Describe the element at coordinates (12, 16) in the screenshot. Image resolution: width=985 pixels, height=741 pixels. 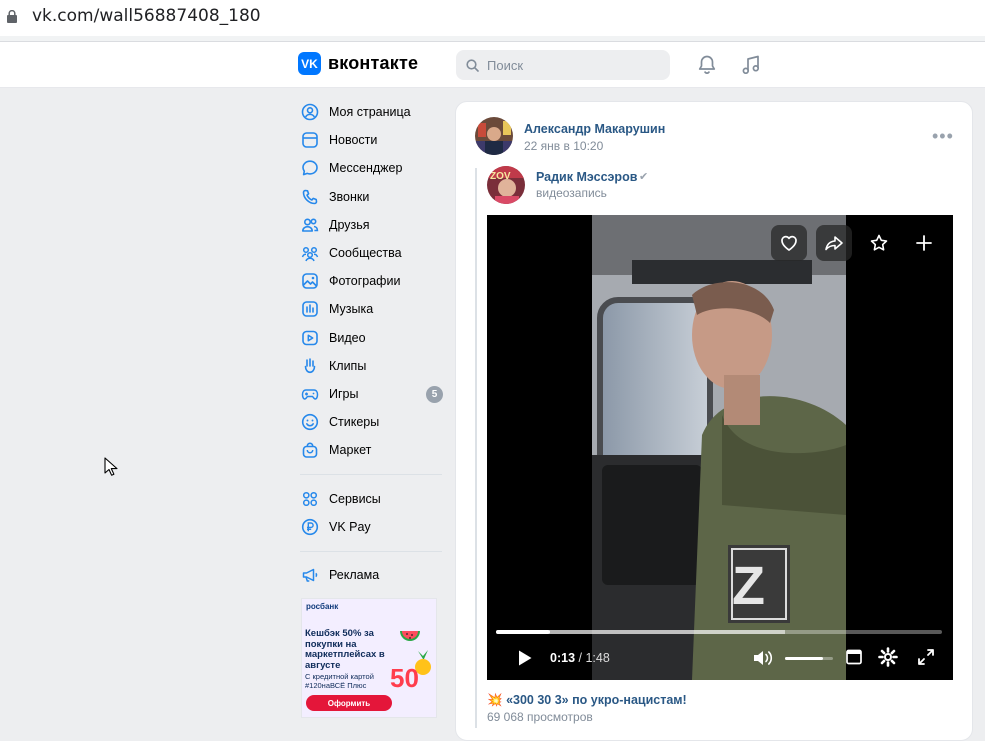
I see `lock-icon` at that location.